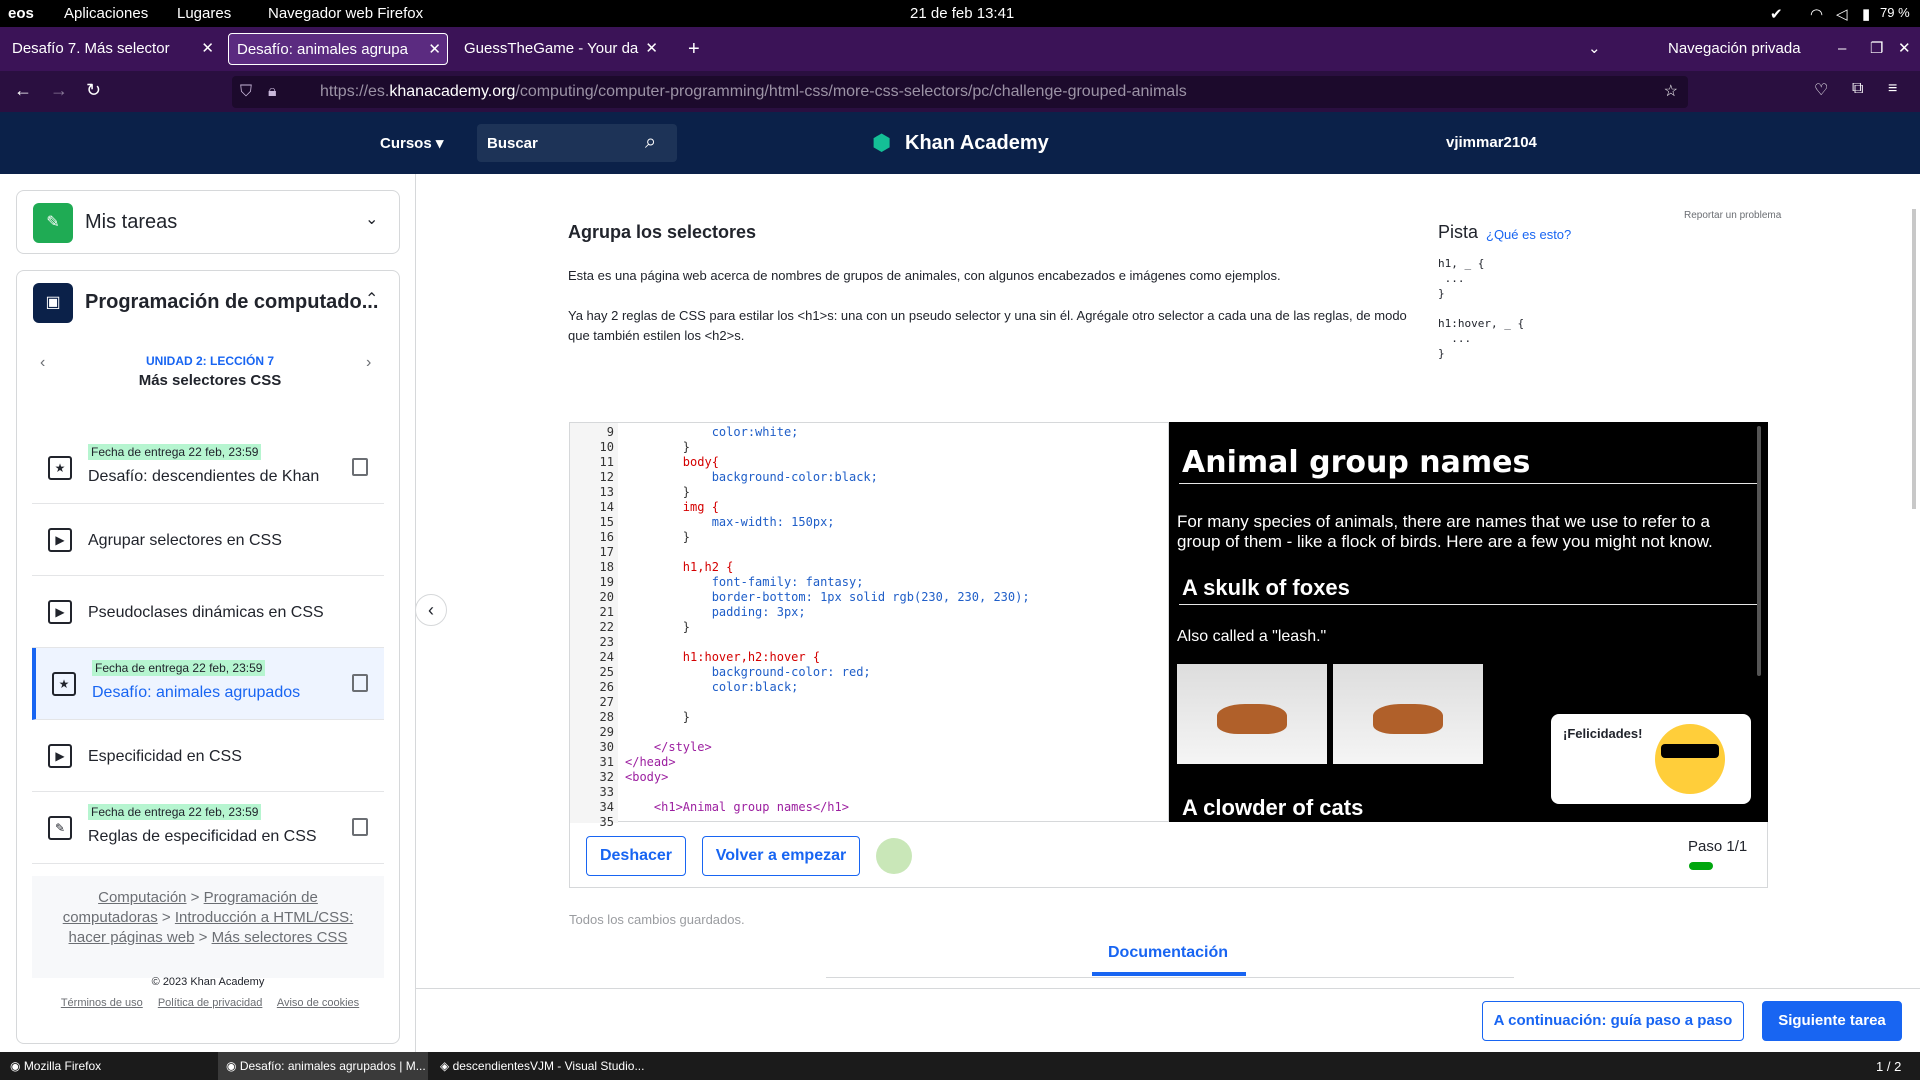 Image resolution: width=1920 pixels, height=1080 pixels. What do you see at coordinates (371, 219) in the screenshot?
I see `chevron-down-icon: ⌄` at bounding box center [371, 219].